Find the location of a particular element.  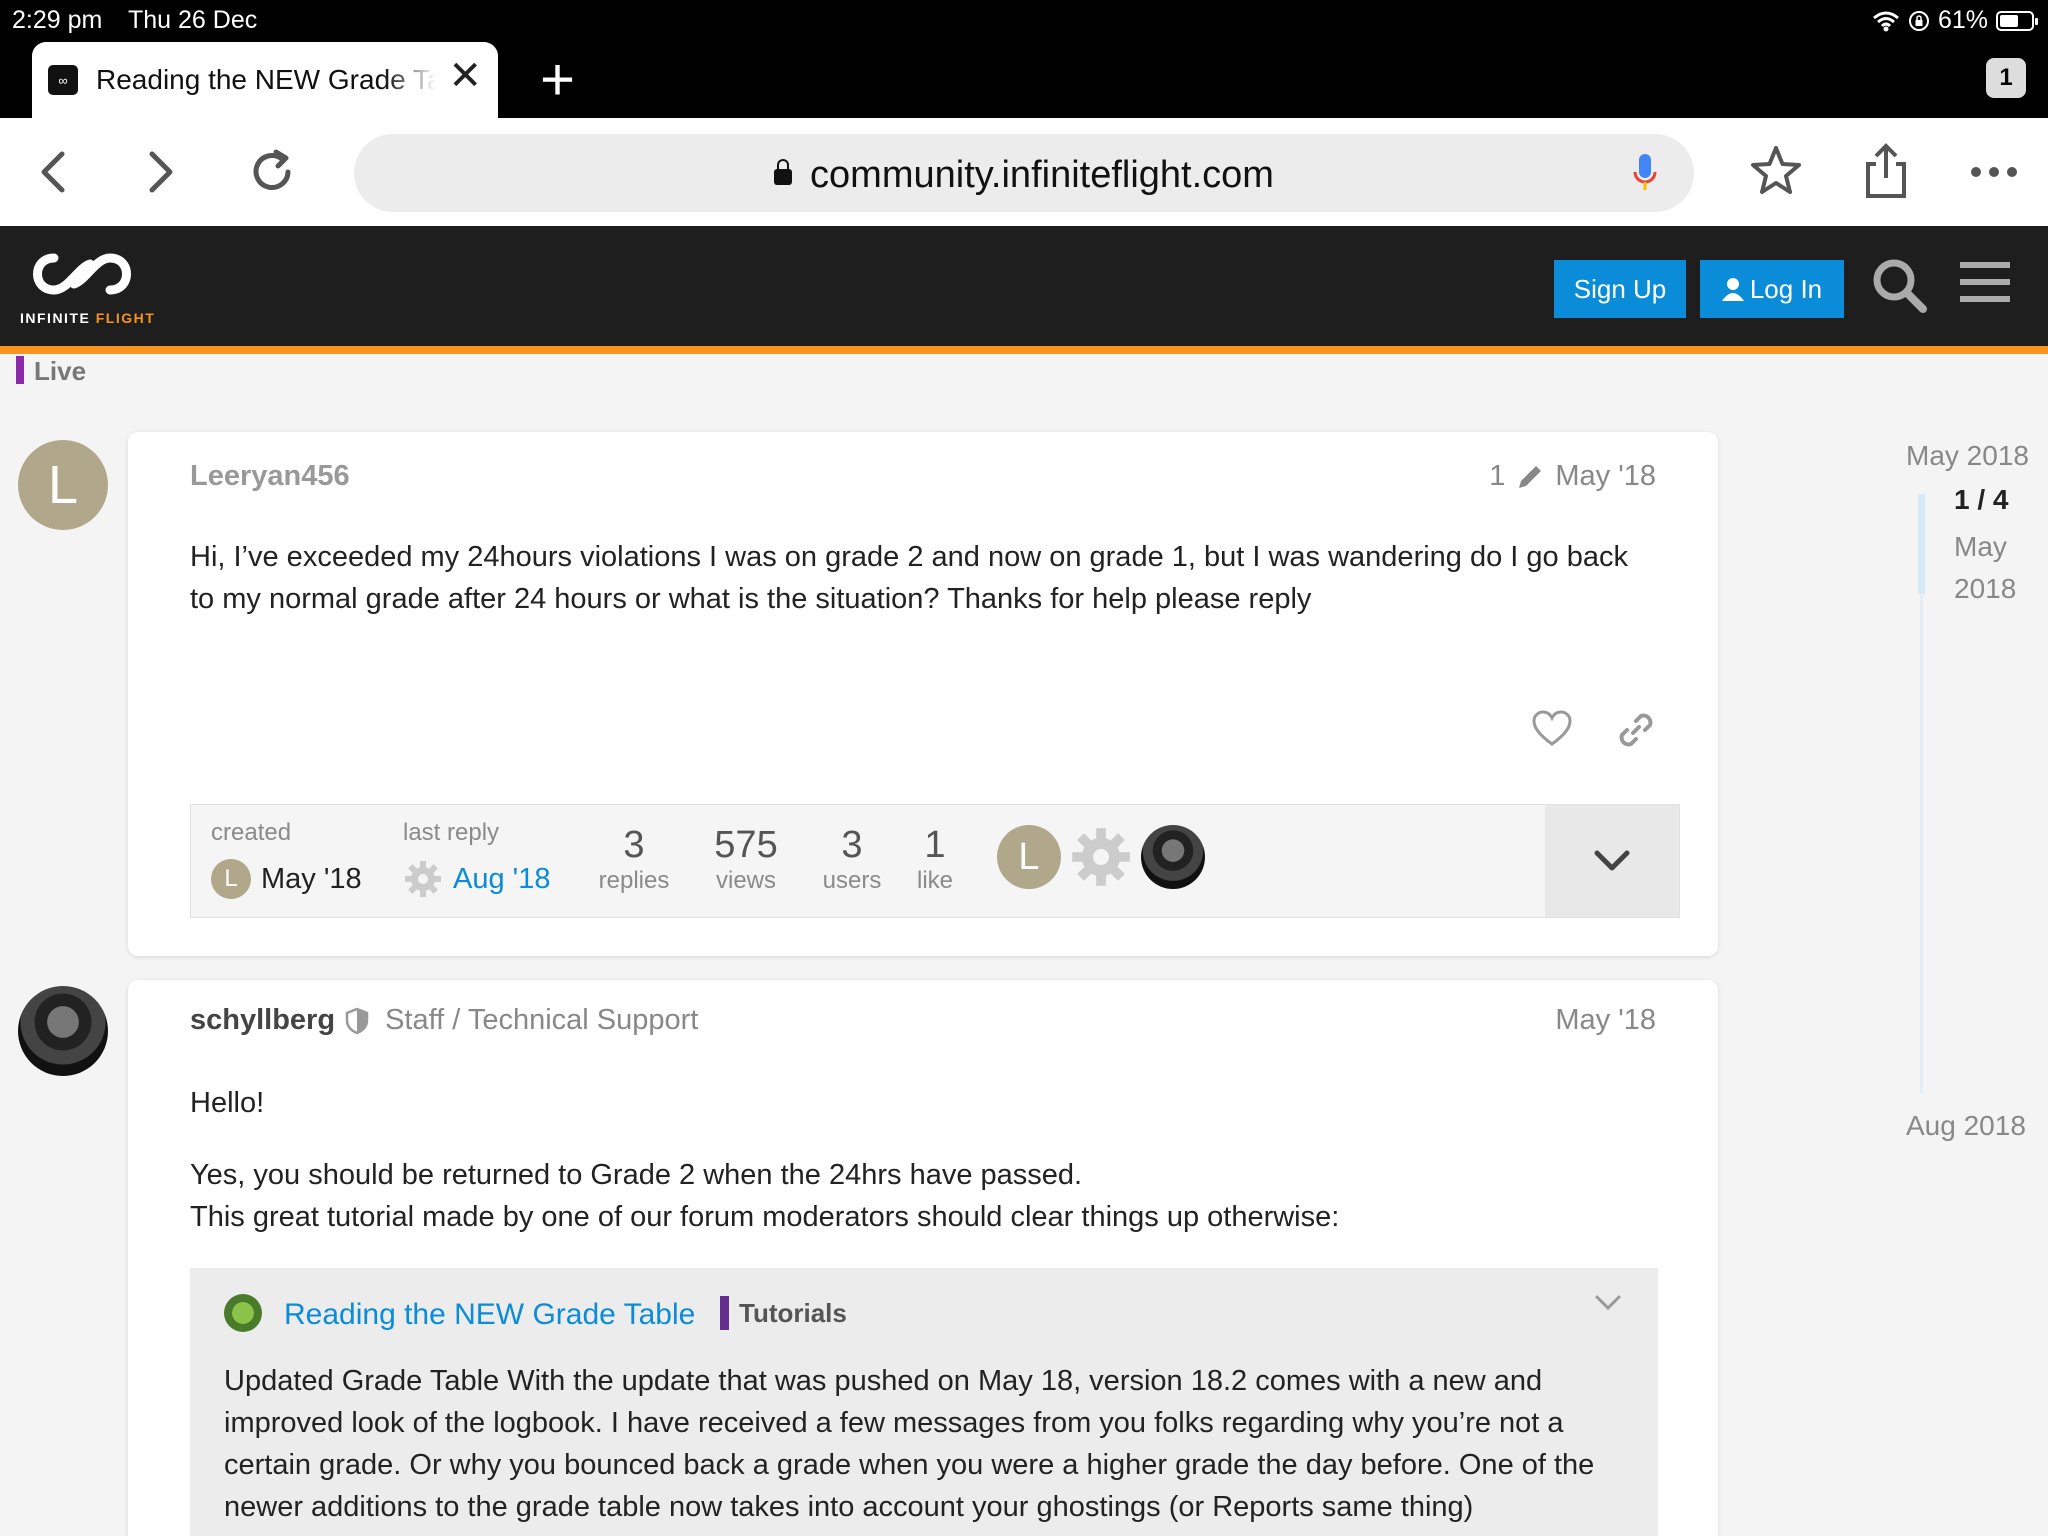

logo-text-infinite: INFINITE is located at coordinates (55, 318).